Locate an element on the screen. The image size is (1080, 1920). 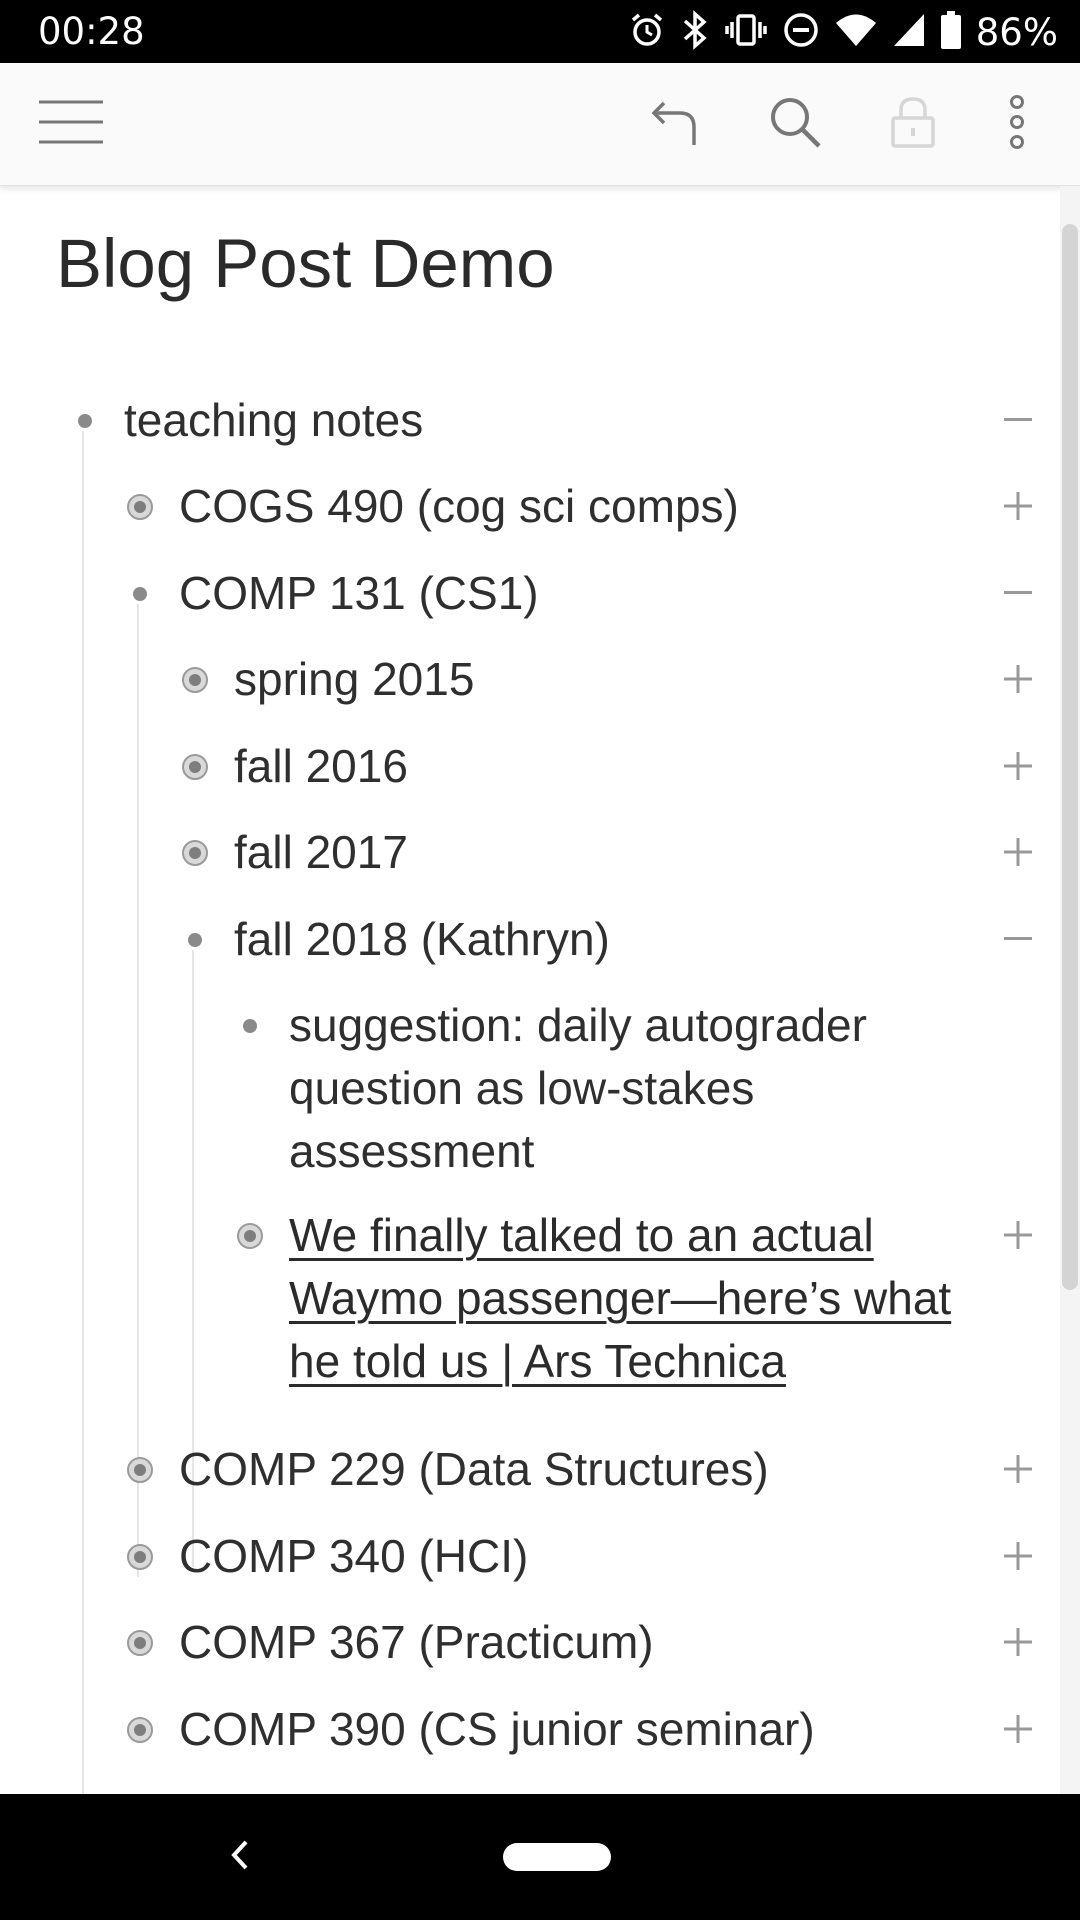
back-chevron-icon is located at coordinates (240, 1857).